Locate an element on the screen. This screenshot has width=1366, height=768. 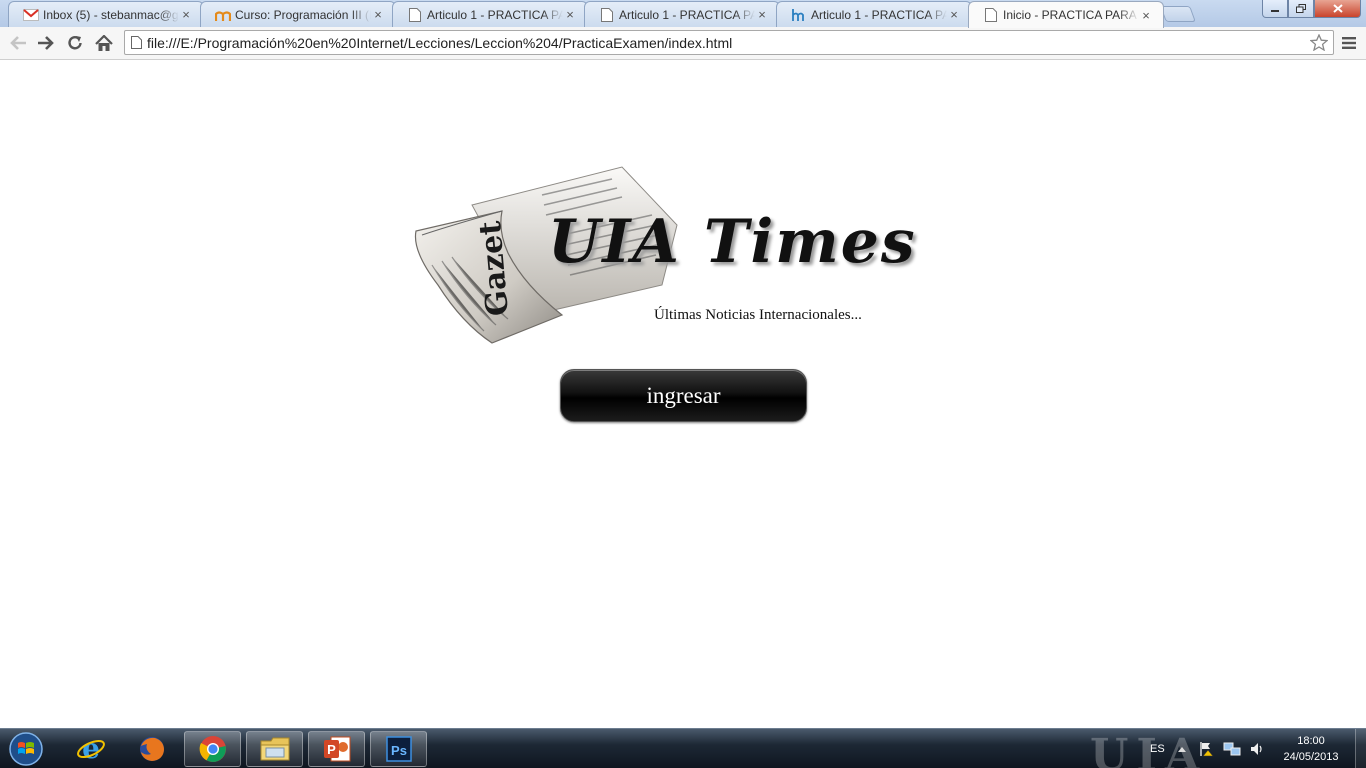
close-window-button is located at coordinates (1337, 9).